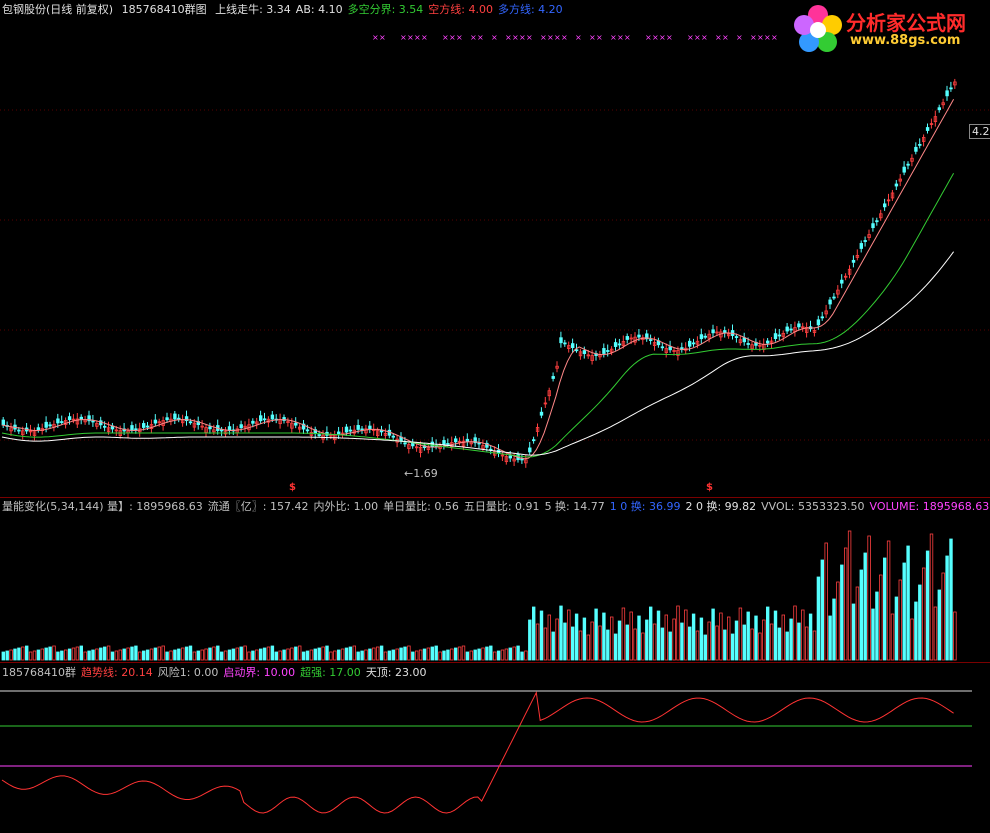 This screenshot has width=990, height=833. Describe the element at coordinates (813, 506) in the screenshot. I see `vol-header-item: VVOL: 5353323.50` at that location.